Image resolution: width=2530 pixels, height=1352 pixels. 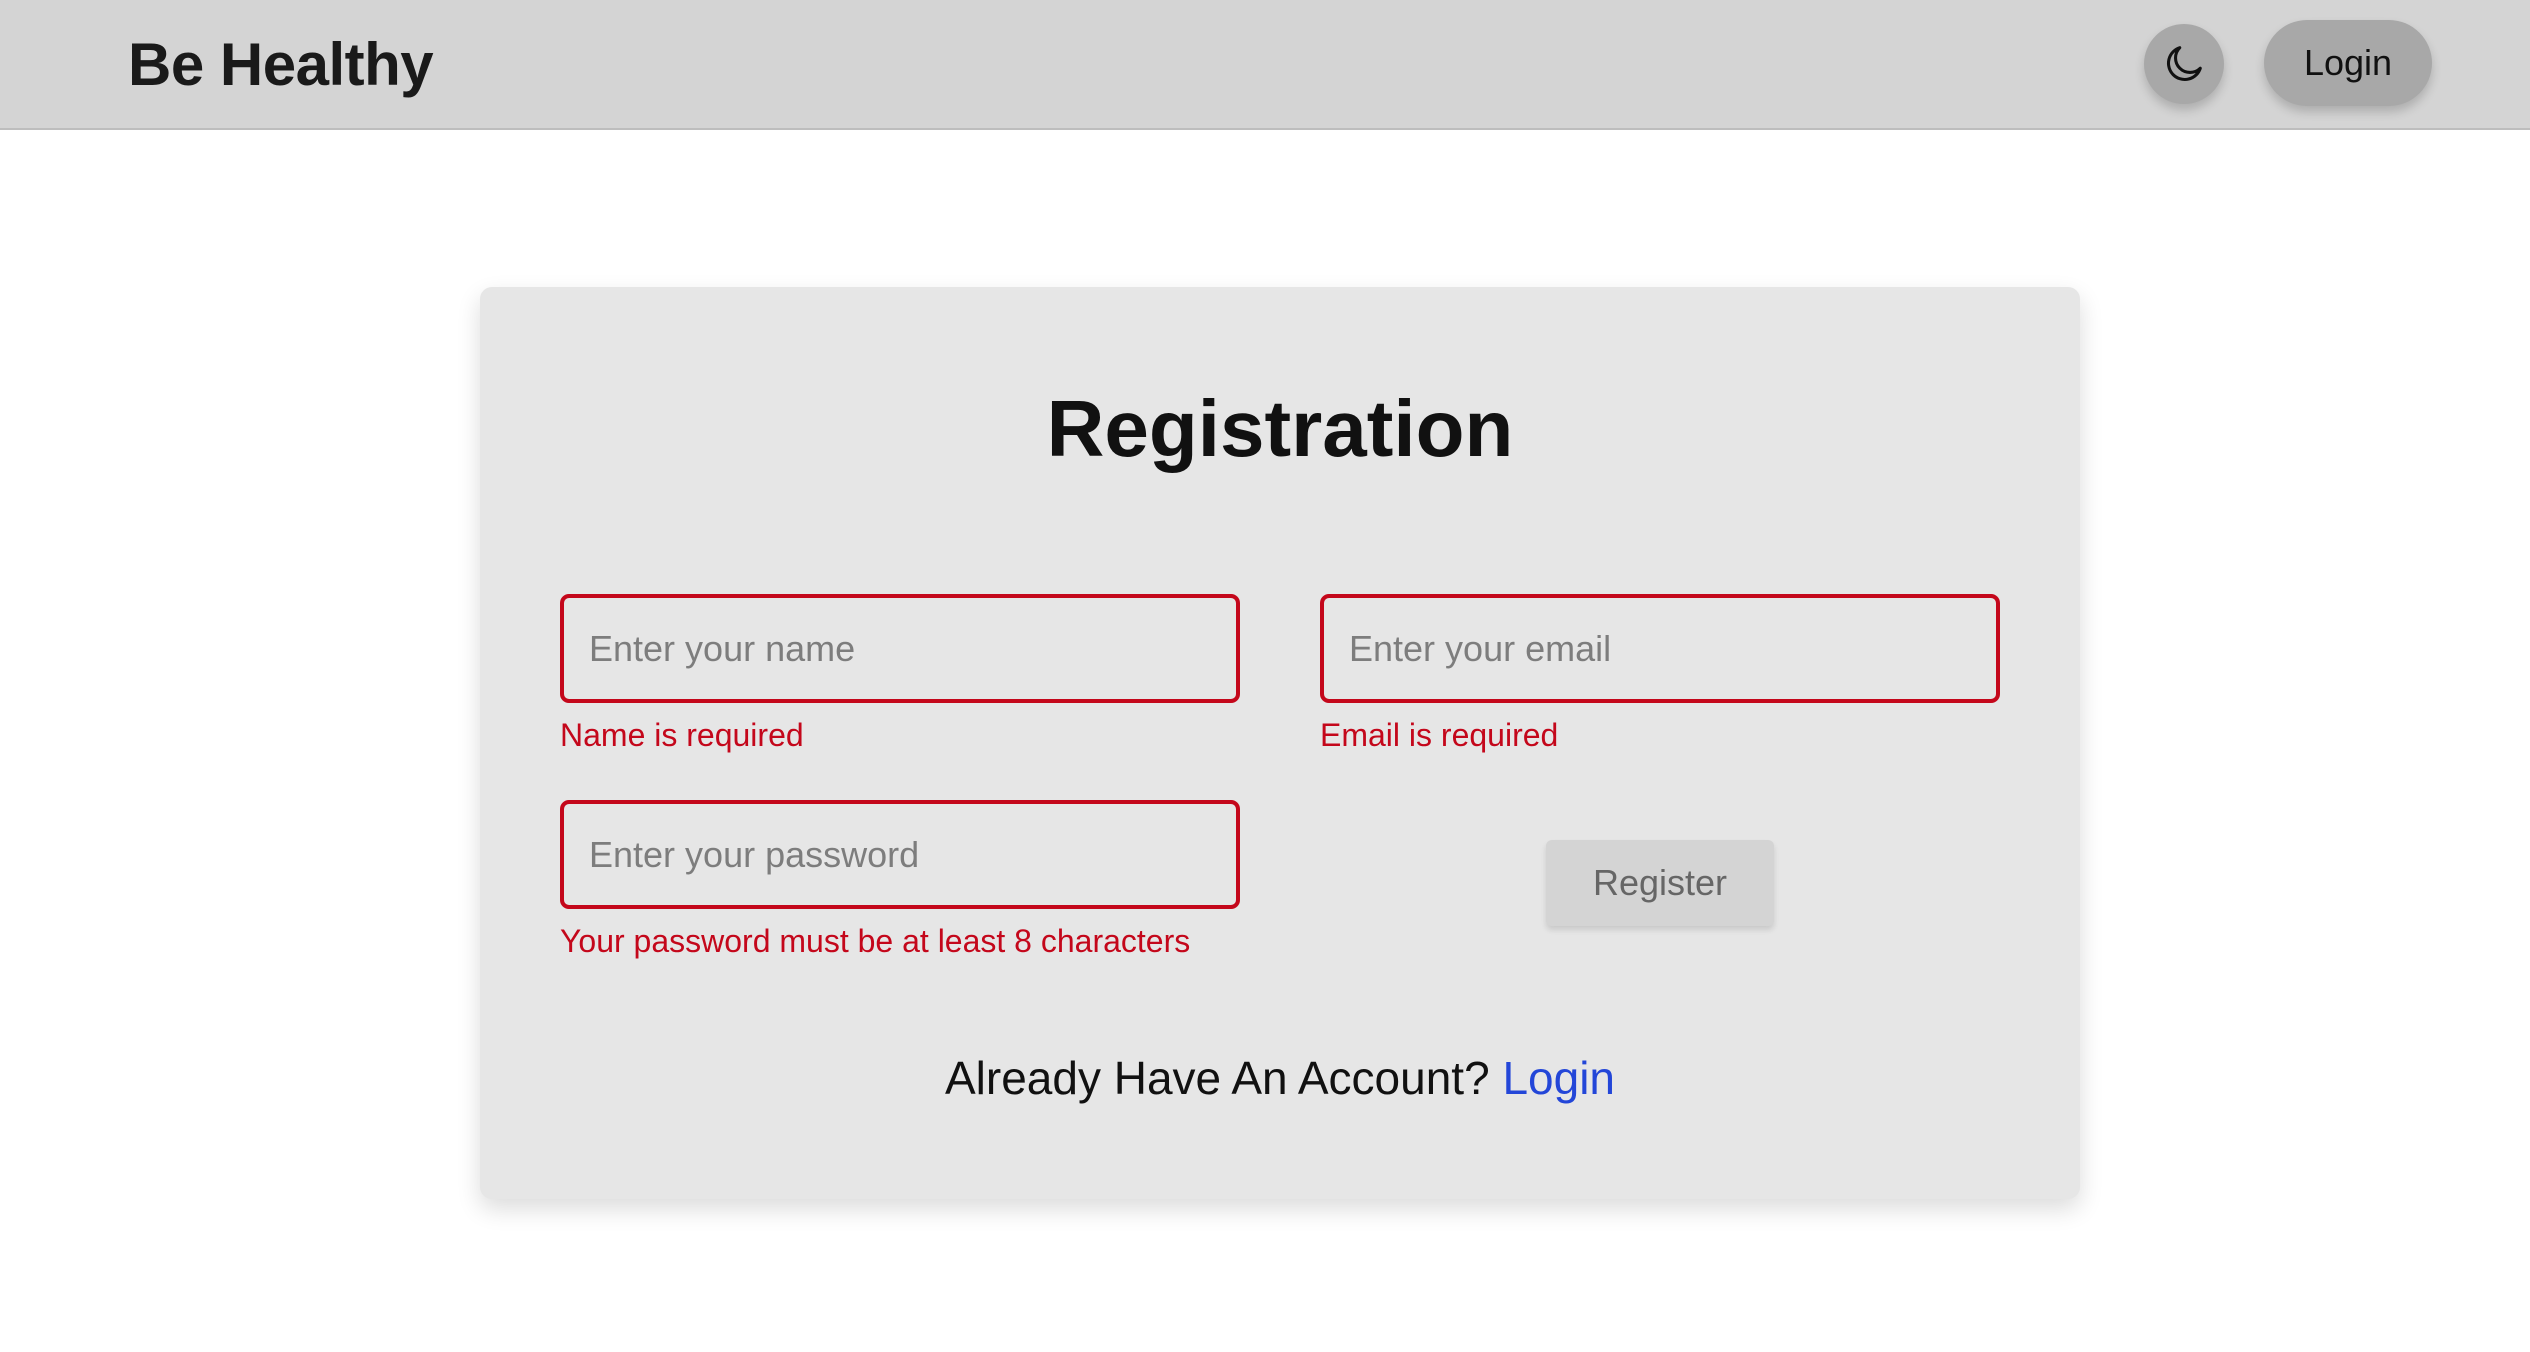 What do you see at coordinates (281, 65) in the screenshot?
I see `brand-logo: Be Healthy` at bounding box center [281, 65].